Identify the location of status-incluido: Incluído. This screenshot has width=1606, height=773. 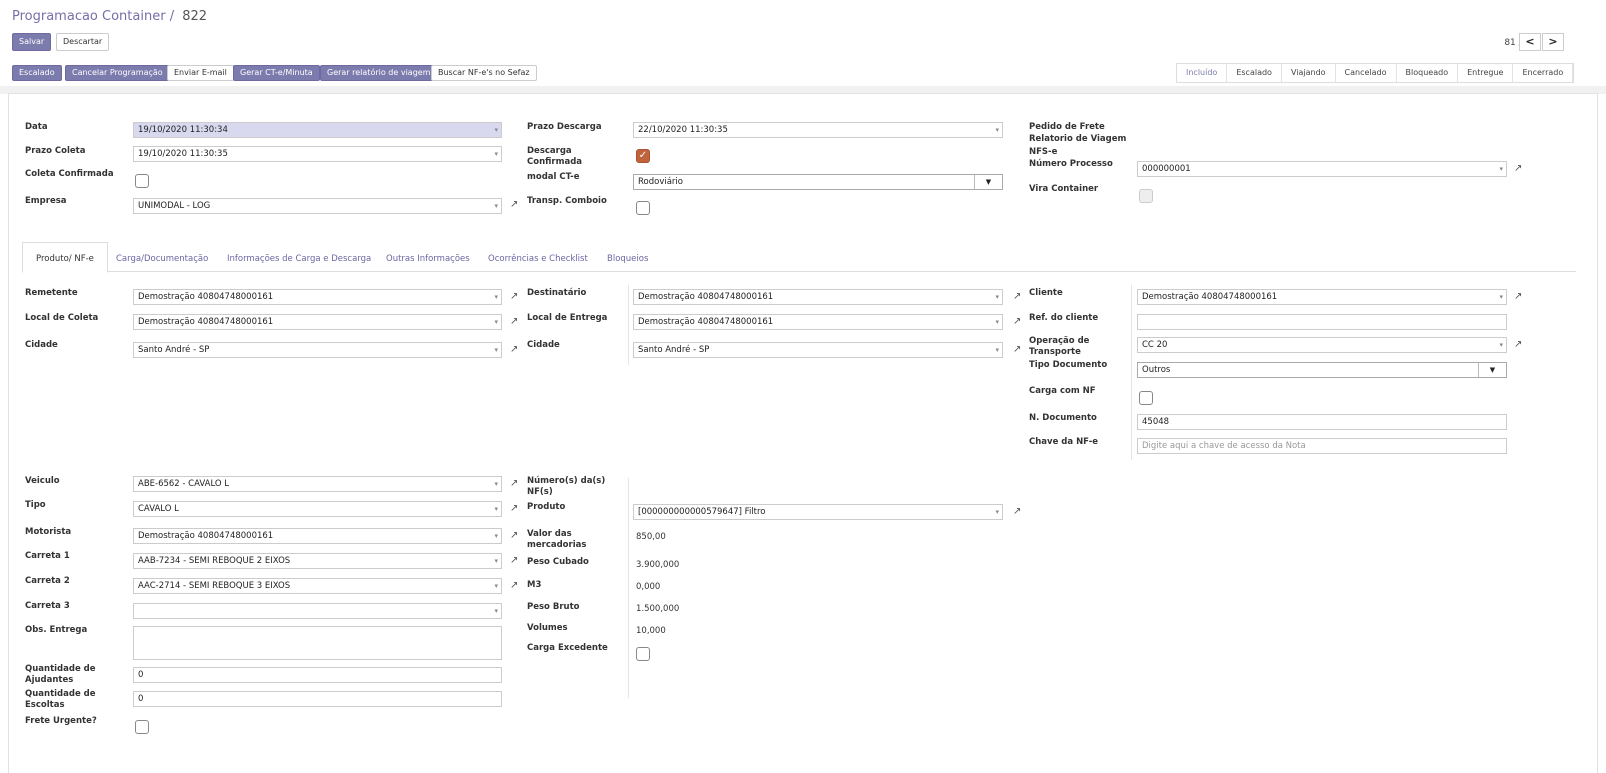
(1202, 73).